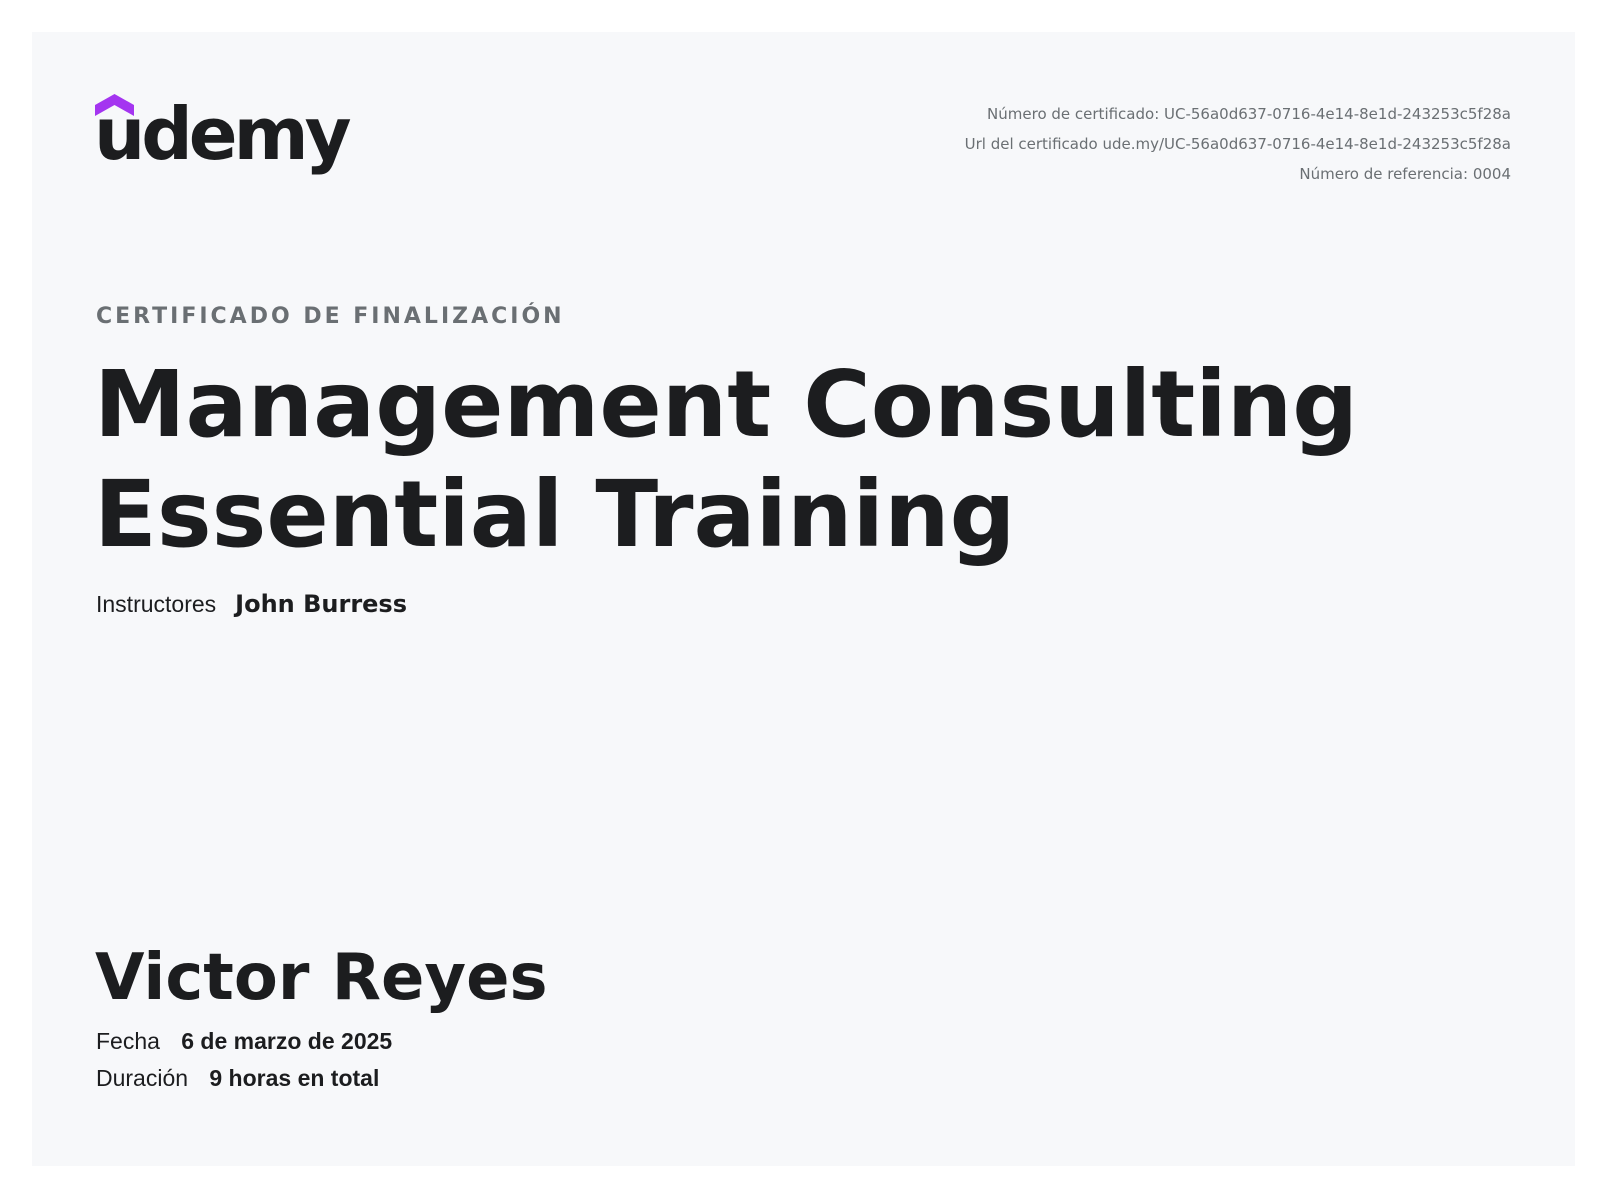 This screenshot has height=1190, width=1600. I want to click on certificate-heading: CERTIFICADO DE FINALIZACIÓN, so click(330, 316).